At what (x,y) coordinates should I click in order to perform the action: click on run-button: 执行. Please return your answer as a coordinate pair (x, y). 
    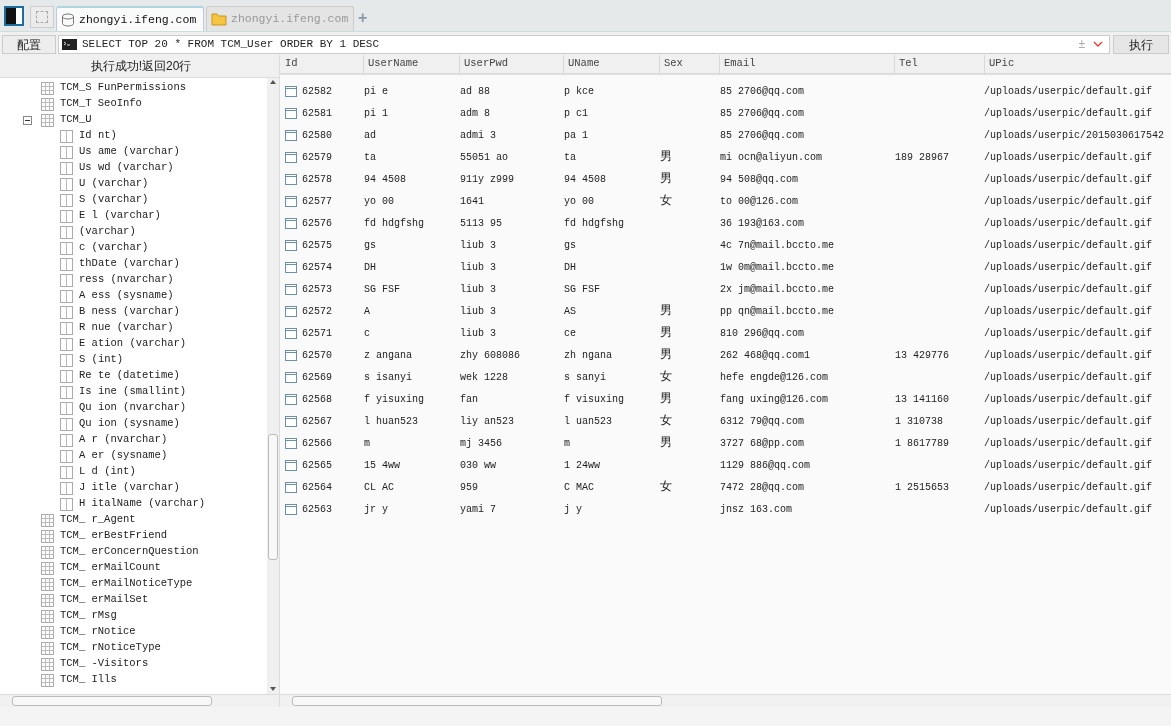
    Looking at the image, I should click on (1141, 44).